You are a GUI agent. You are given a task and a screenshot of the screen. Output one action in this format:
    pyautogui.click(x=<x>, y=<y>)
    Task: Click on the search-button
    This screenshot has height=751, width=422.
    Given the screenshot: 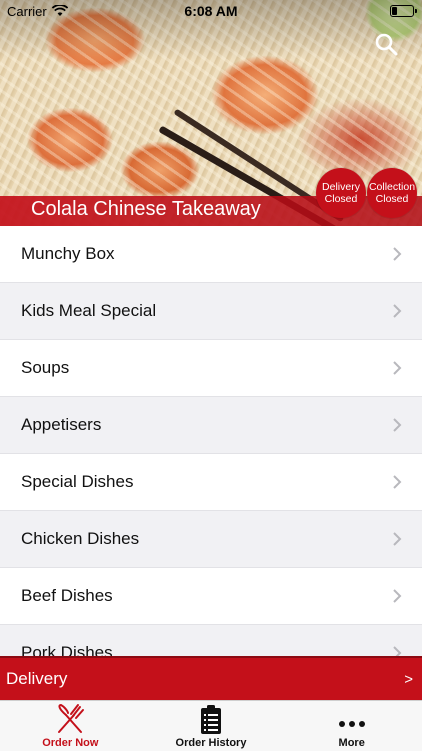 What is the action you would take?
    pyautogui.click(x=386, y=44)
    